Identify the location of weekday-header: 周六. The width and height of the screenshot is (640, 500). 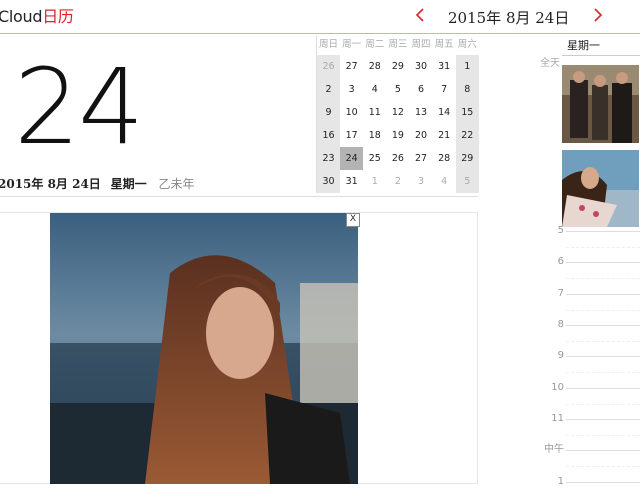
(467, 44).